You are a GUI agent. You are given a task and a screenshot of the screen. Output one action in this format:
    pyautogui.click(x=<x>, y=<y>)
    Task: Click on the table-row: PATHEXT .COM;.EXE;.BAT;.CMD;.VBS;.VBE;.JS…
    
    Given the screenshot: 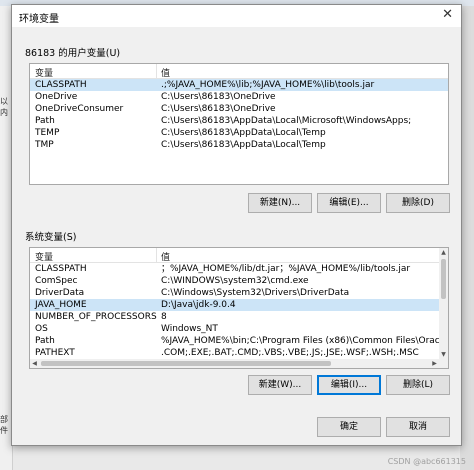 What is the action you would take?
    pyautogui.click(x=239, y=353)
    